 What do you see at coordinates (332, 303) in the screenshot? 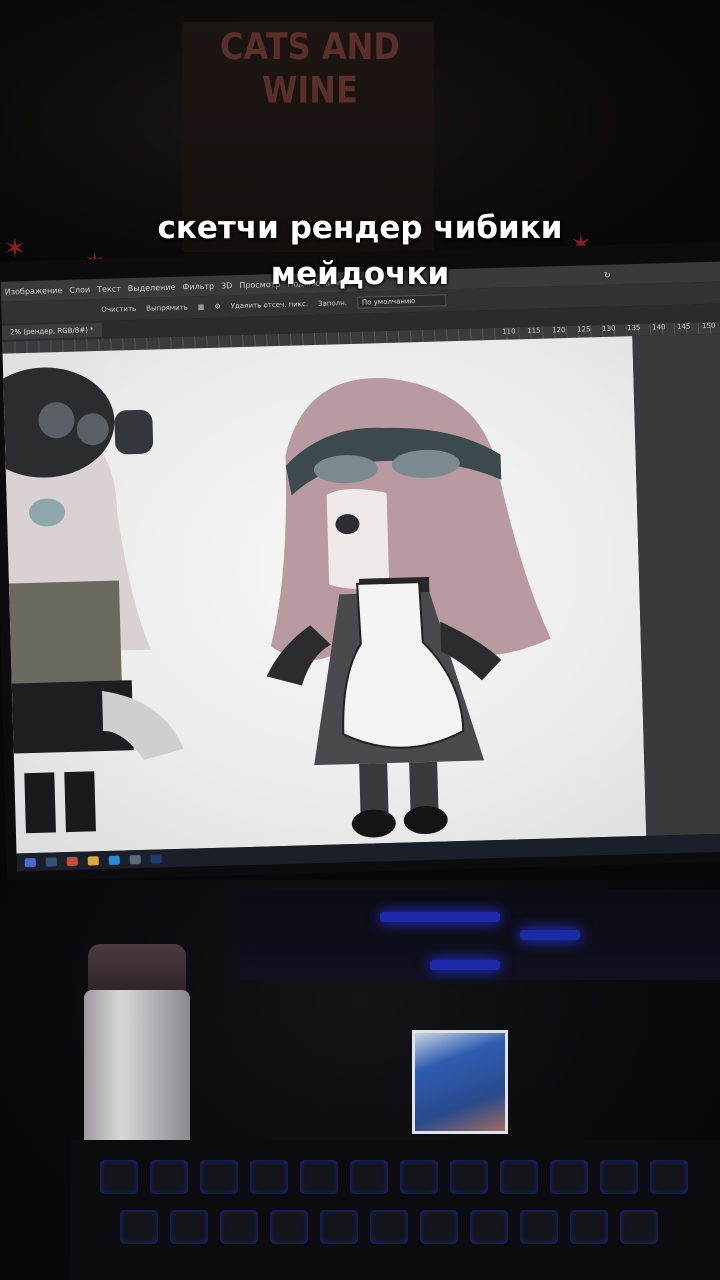
I see `fill-label: Заполн.` at bounding box center [332, 303].